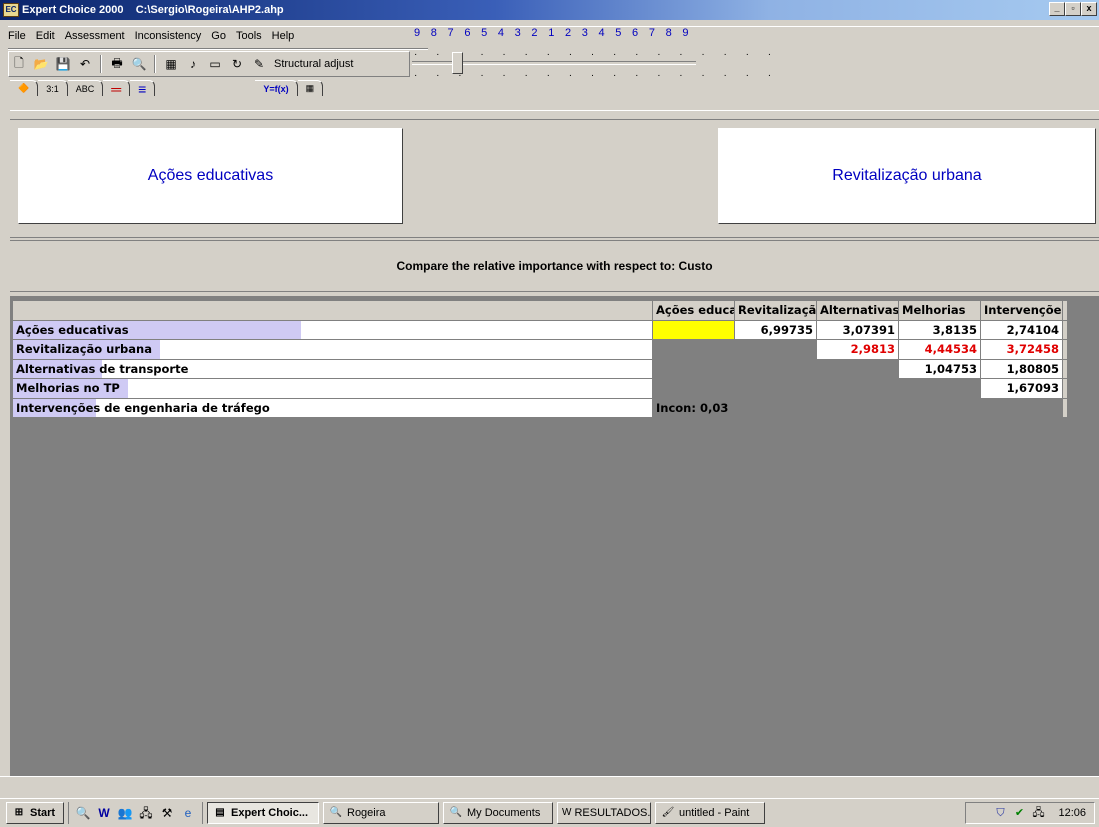 The width and height of the screenshot is (1099, 827). What do you see at coordinates (193, 64) in the screenshot?
I see `note-icon: ♪` at bounding box center [193, 64].